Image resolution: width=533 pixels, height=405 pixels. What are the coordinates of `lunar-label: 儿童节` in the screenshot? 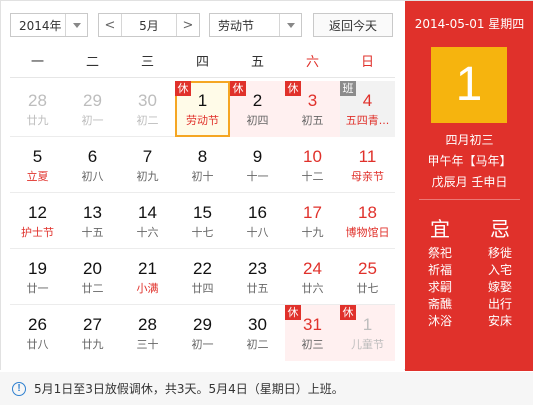 It's located at (367, 344).